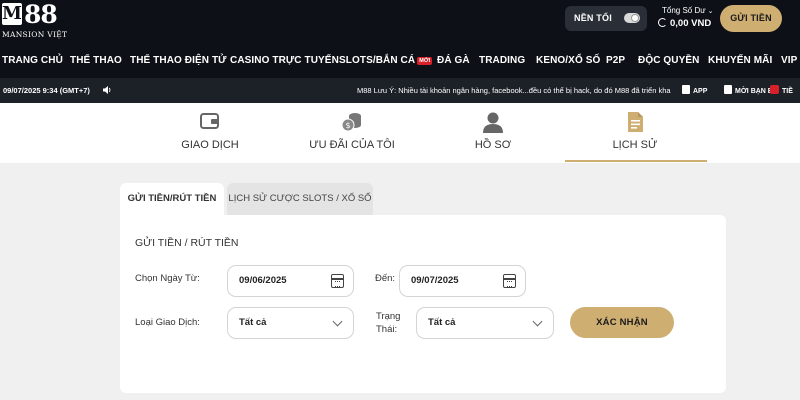  I want to click on coins-icon: $, so click(351, 122).